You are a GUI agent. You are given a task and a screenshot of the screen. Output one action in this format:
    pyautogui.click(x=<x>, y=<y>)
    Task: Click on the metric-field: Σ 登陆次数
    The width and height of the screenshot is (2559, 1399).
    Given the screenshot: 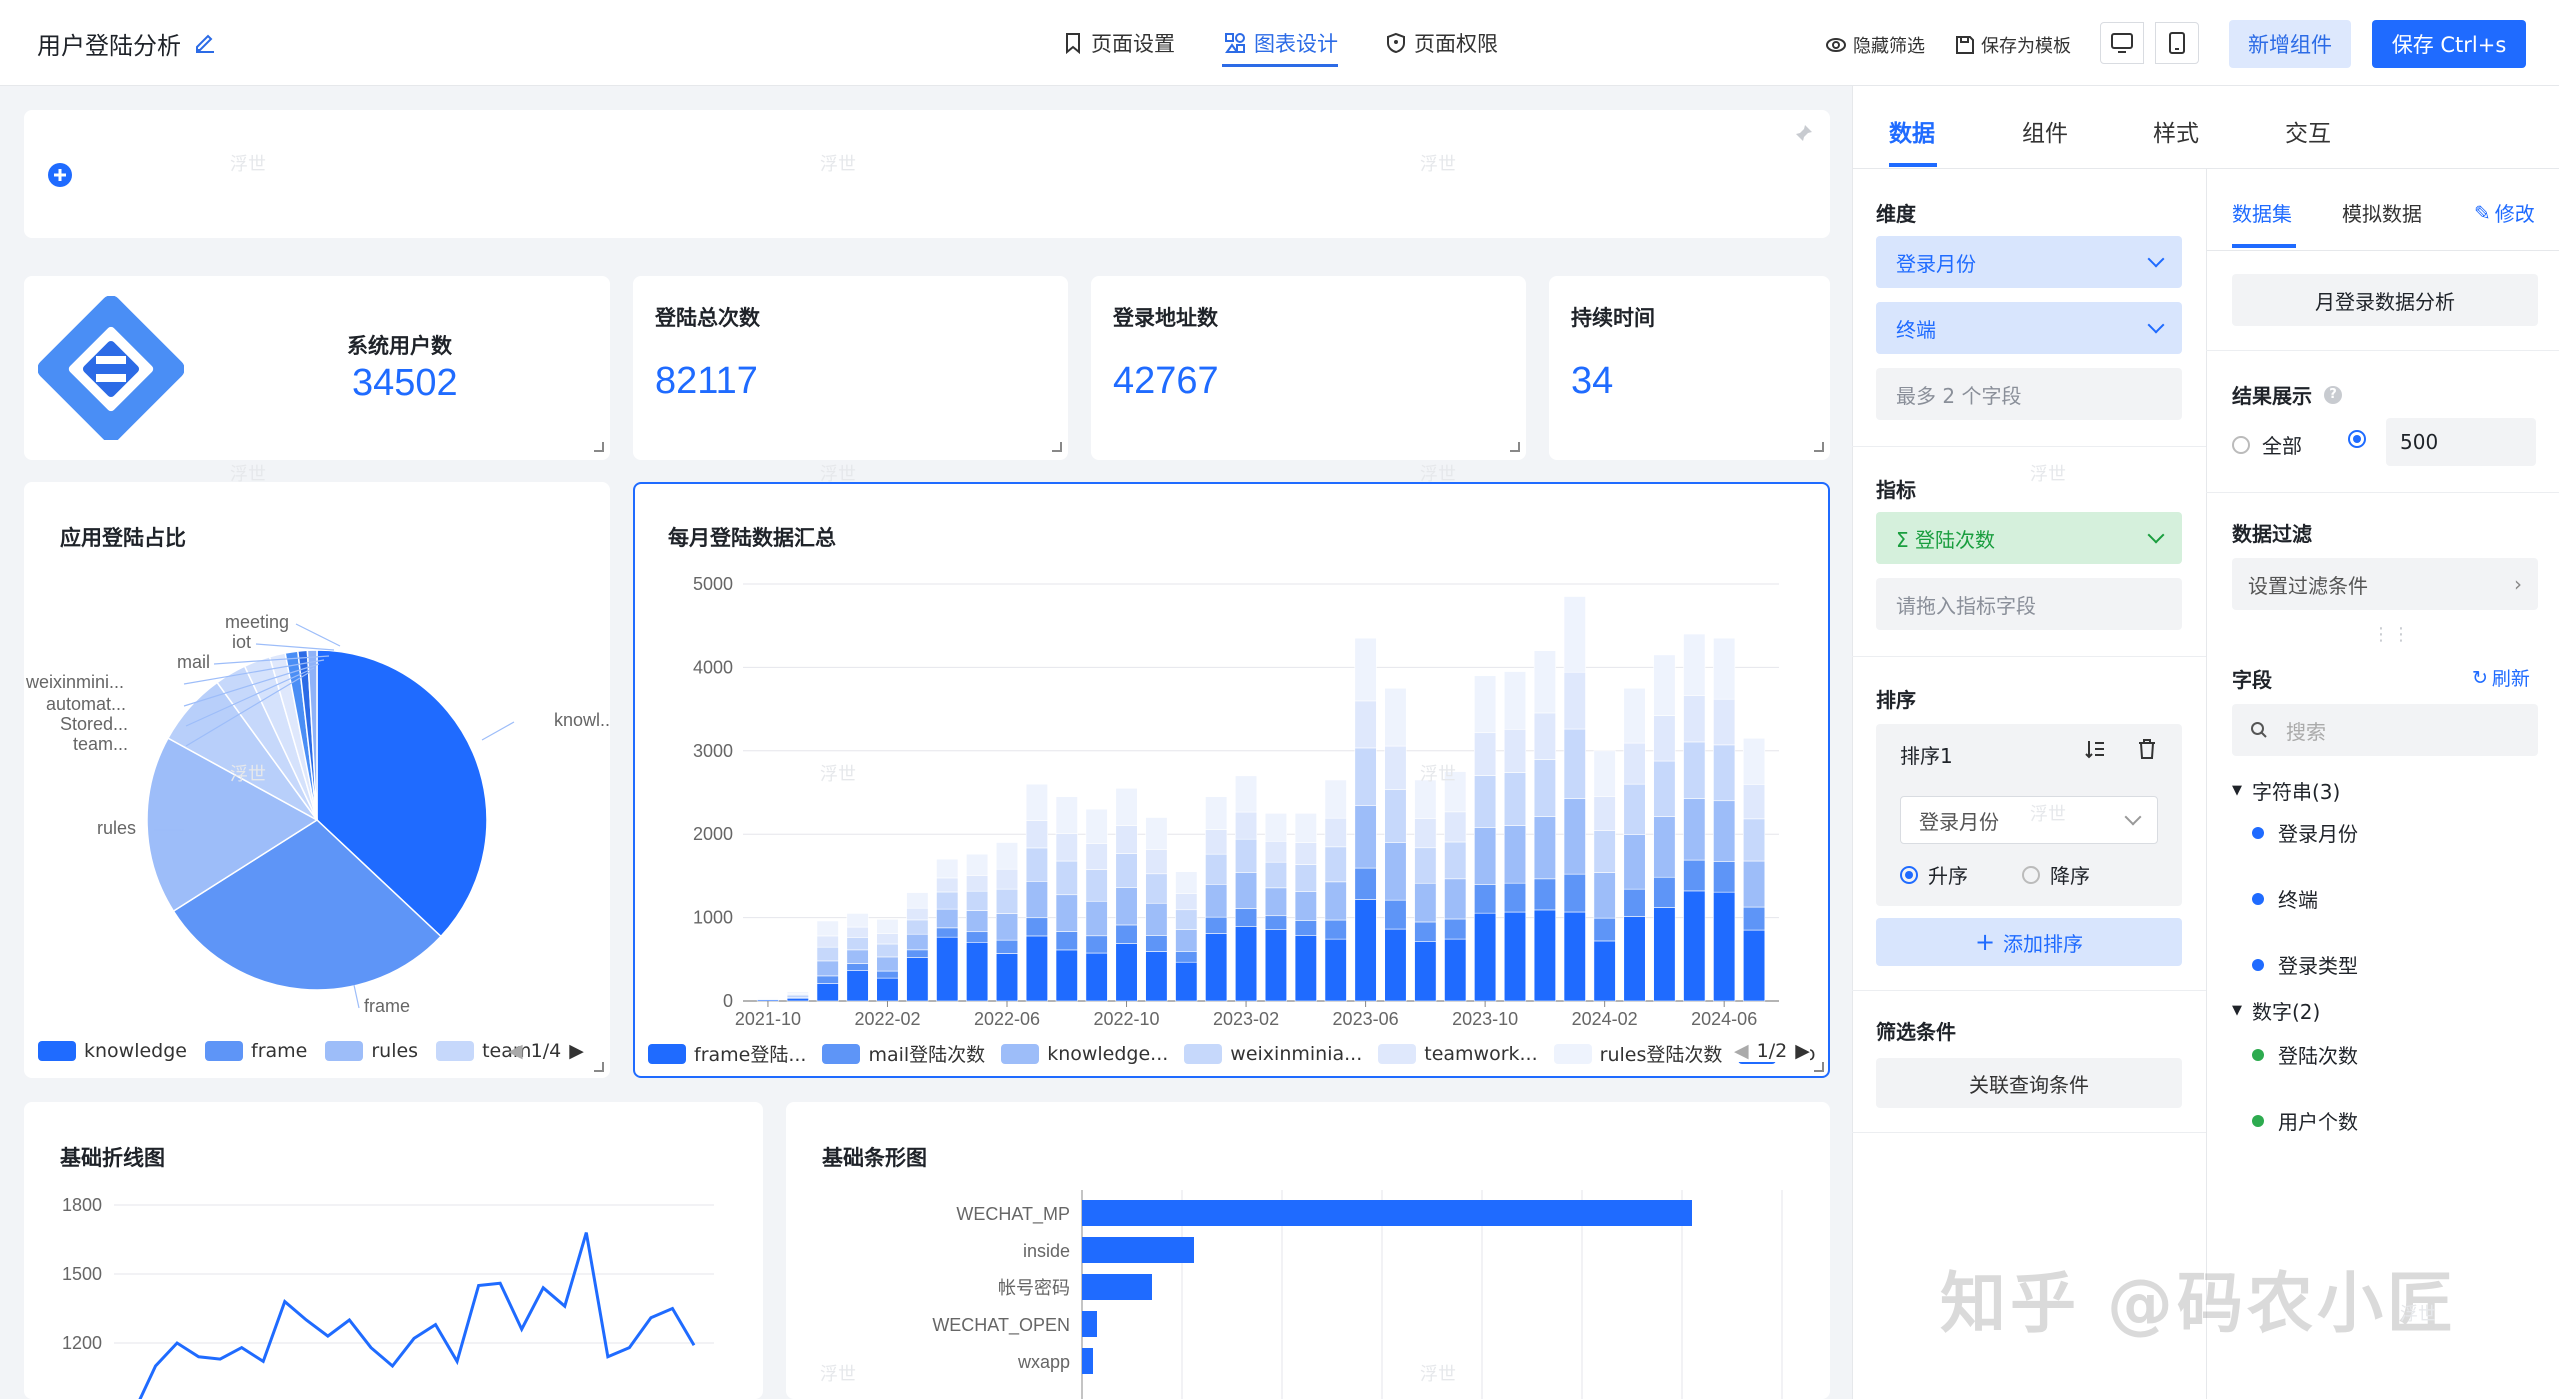 What is the action you would take?
    pyautogui.click(x=2029, y=538)
    